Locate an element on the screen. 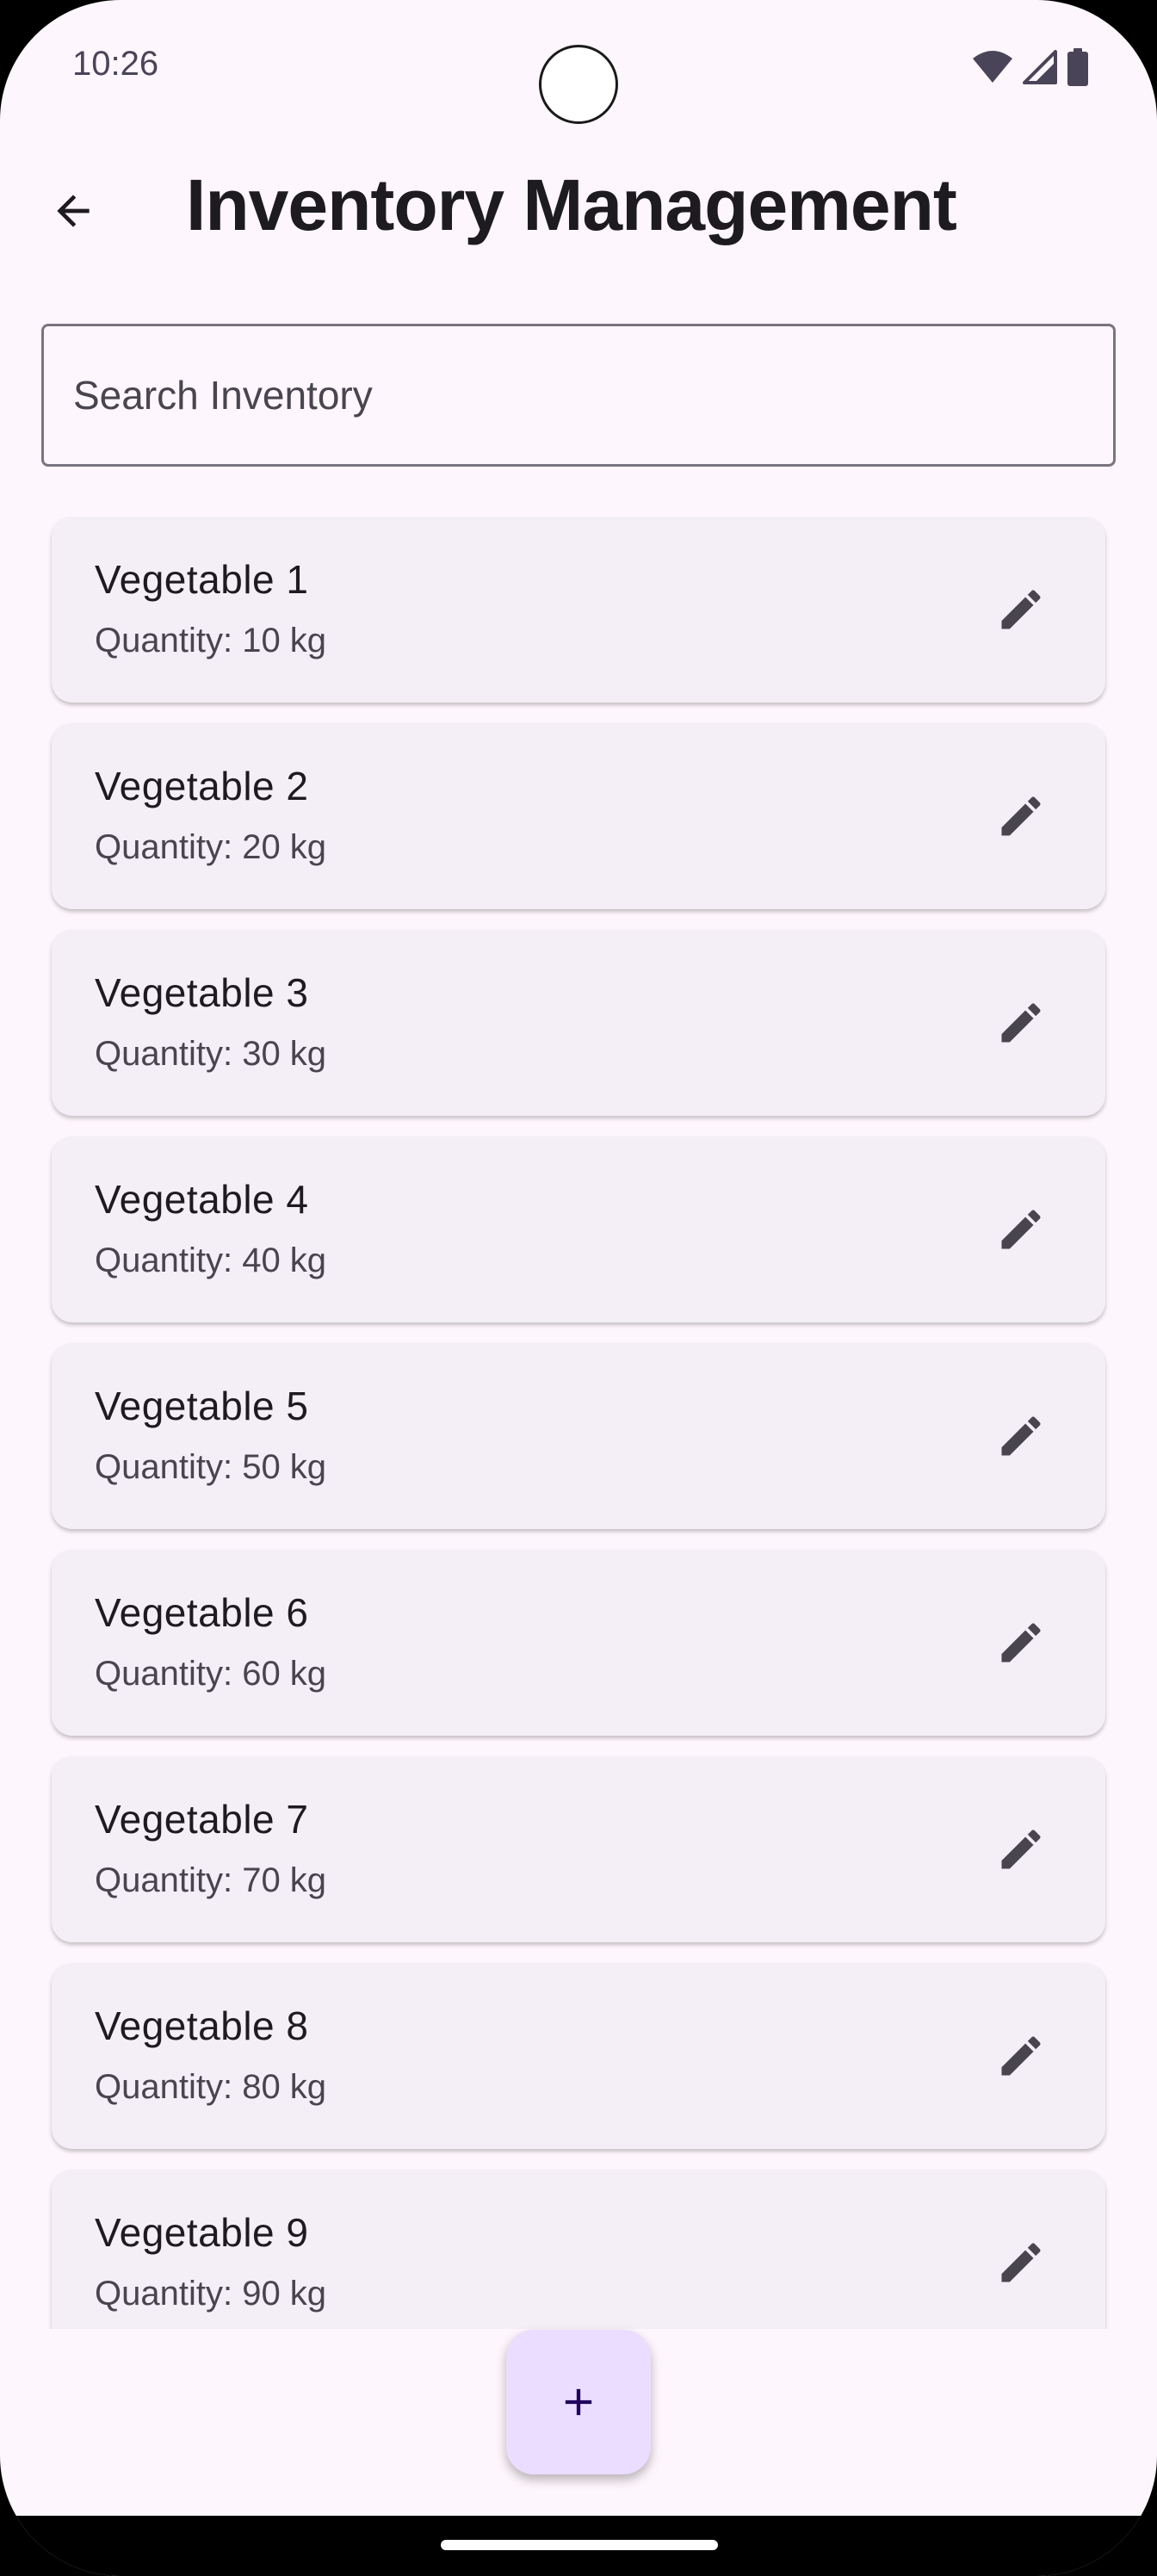 This screenshot has width=1157, height=2576. item-name: Vegetable 9 is located at coordinates (202, 2233).